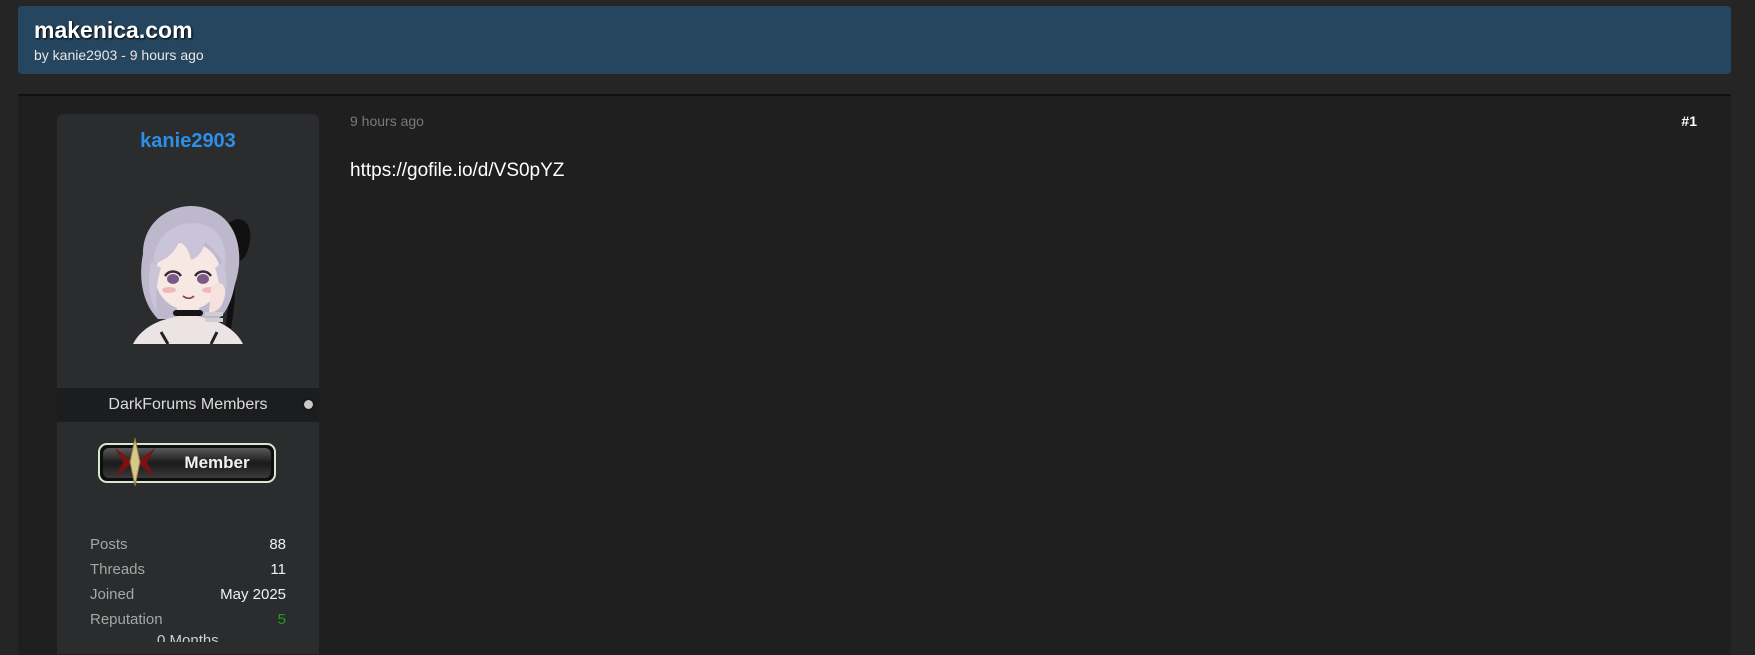 The height and width of the screenshot is (655, 1755). Describe the element at coordinates (874, 40) in the screenshot. I see `thread-header: makenica.com by kanie2903 - 9 hours ago` at that location.